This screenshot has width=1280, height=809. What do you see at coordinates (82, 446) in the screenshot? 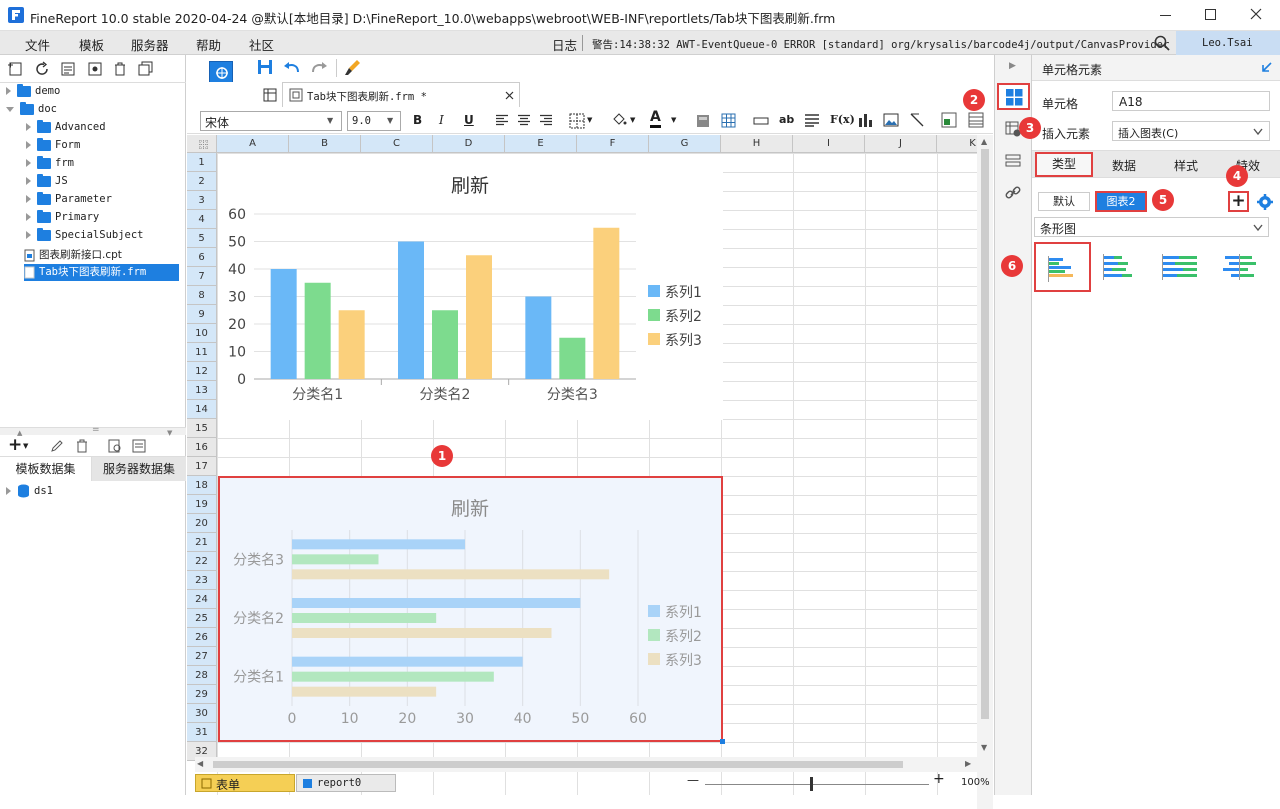
I see `delete-dataset-icon` at bounding box center [82, 446].